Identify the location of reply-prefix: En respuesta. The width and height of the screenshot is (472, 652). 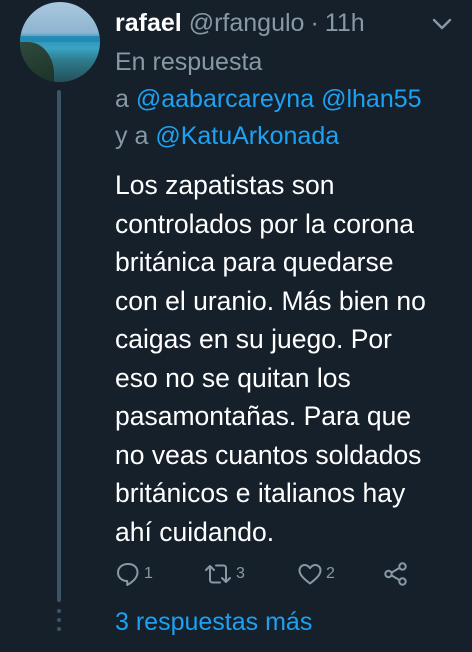
(189, 62).